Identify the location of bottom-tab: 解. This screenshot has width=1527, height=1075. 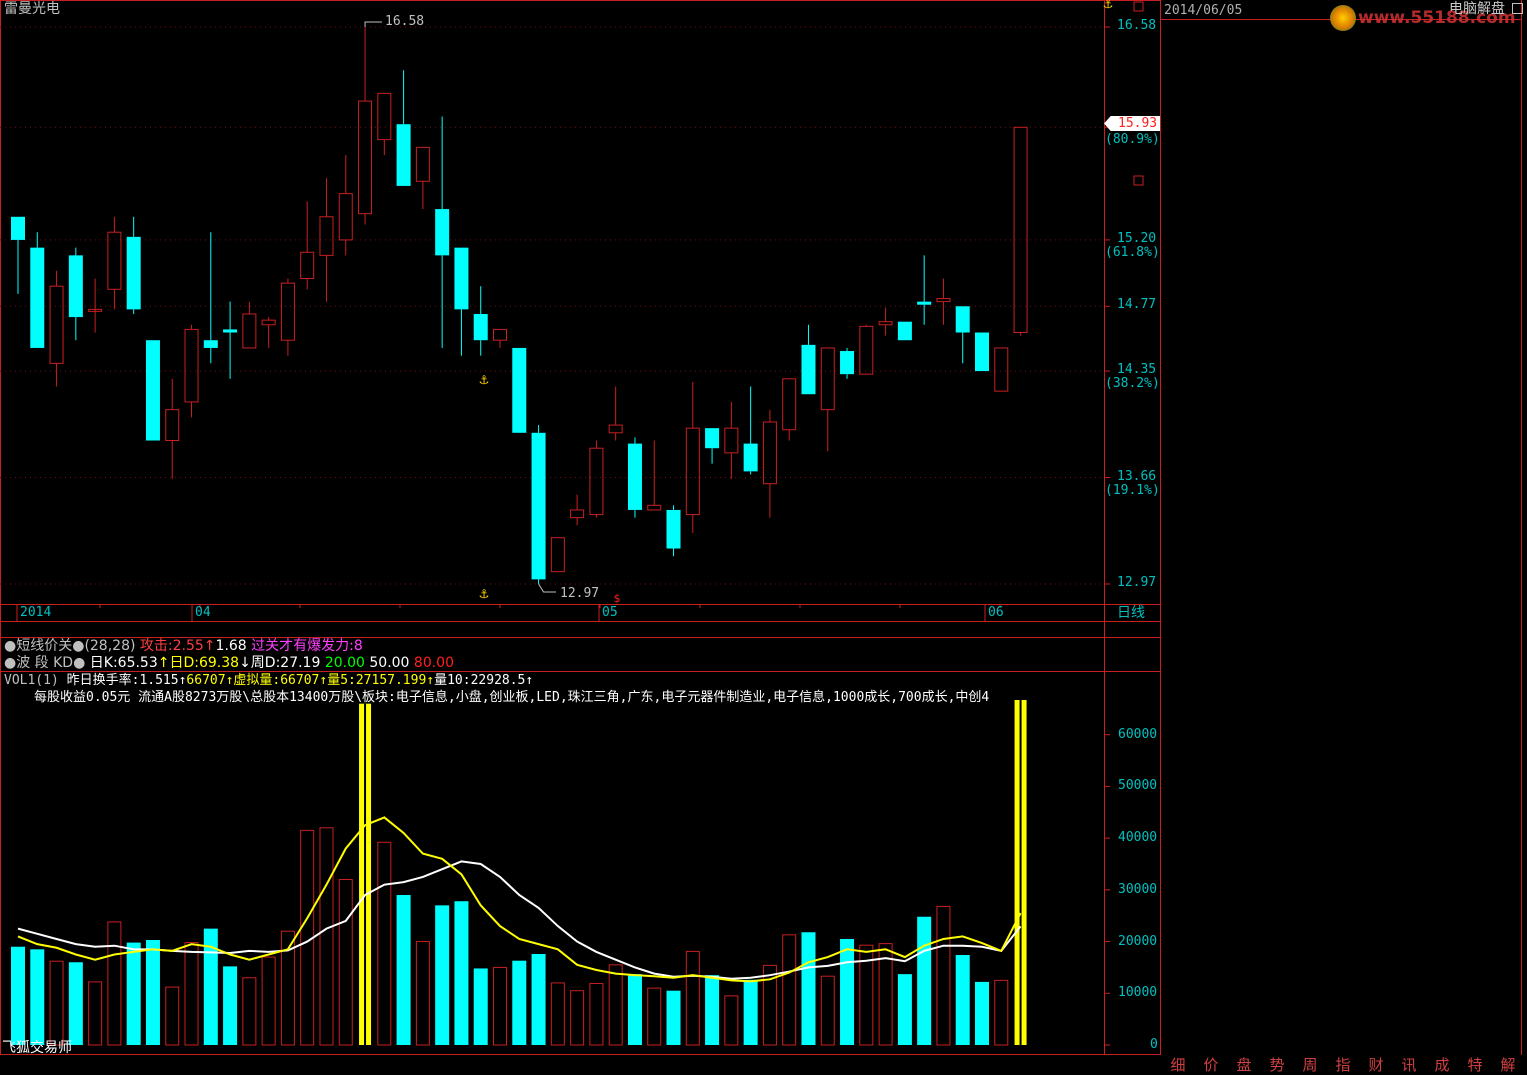
(1508, 1065).